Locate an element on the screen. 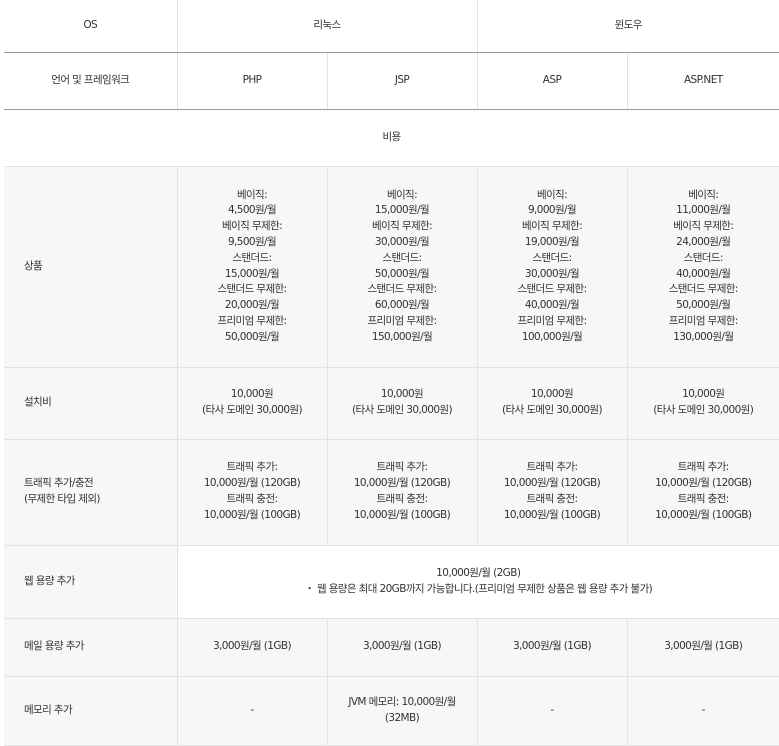  cell-line: 9,500원/월 is located at coordinates (252, 243).